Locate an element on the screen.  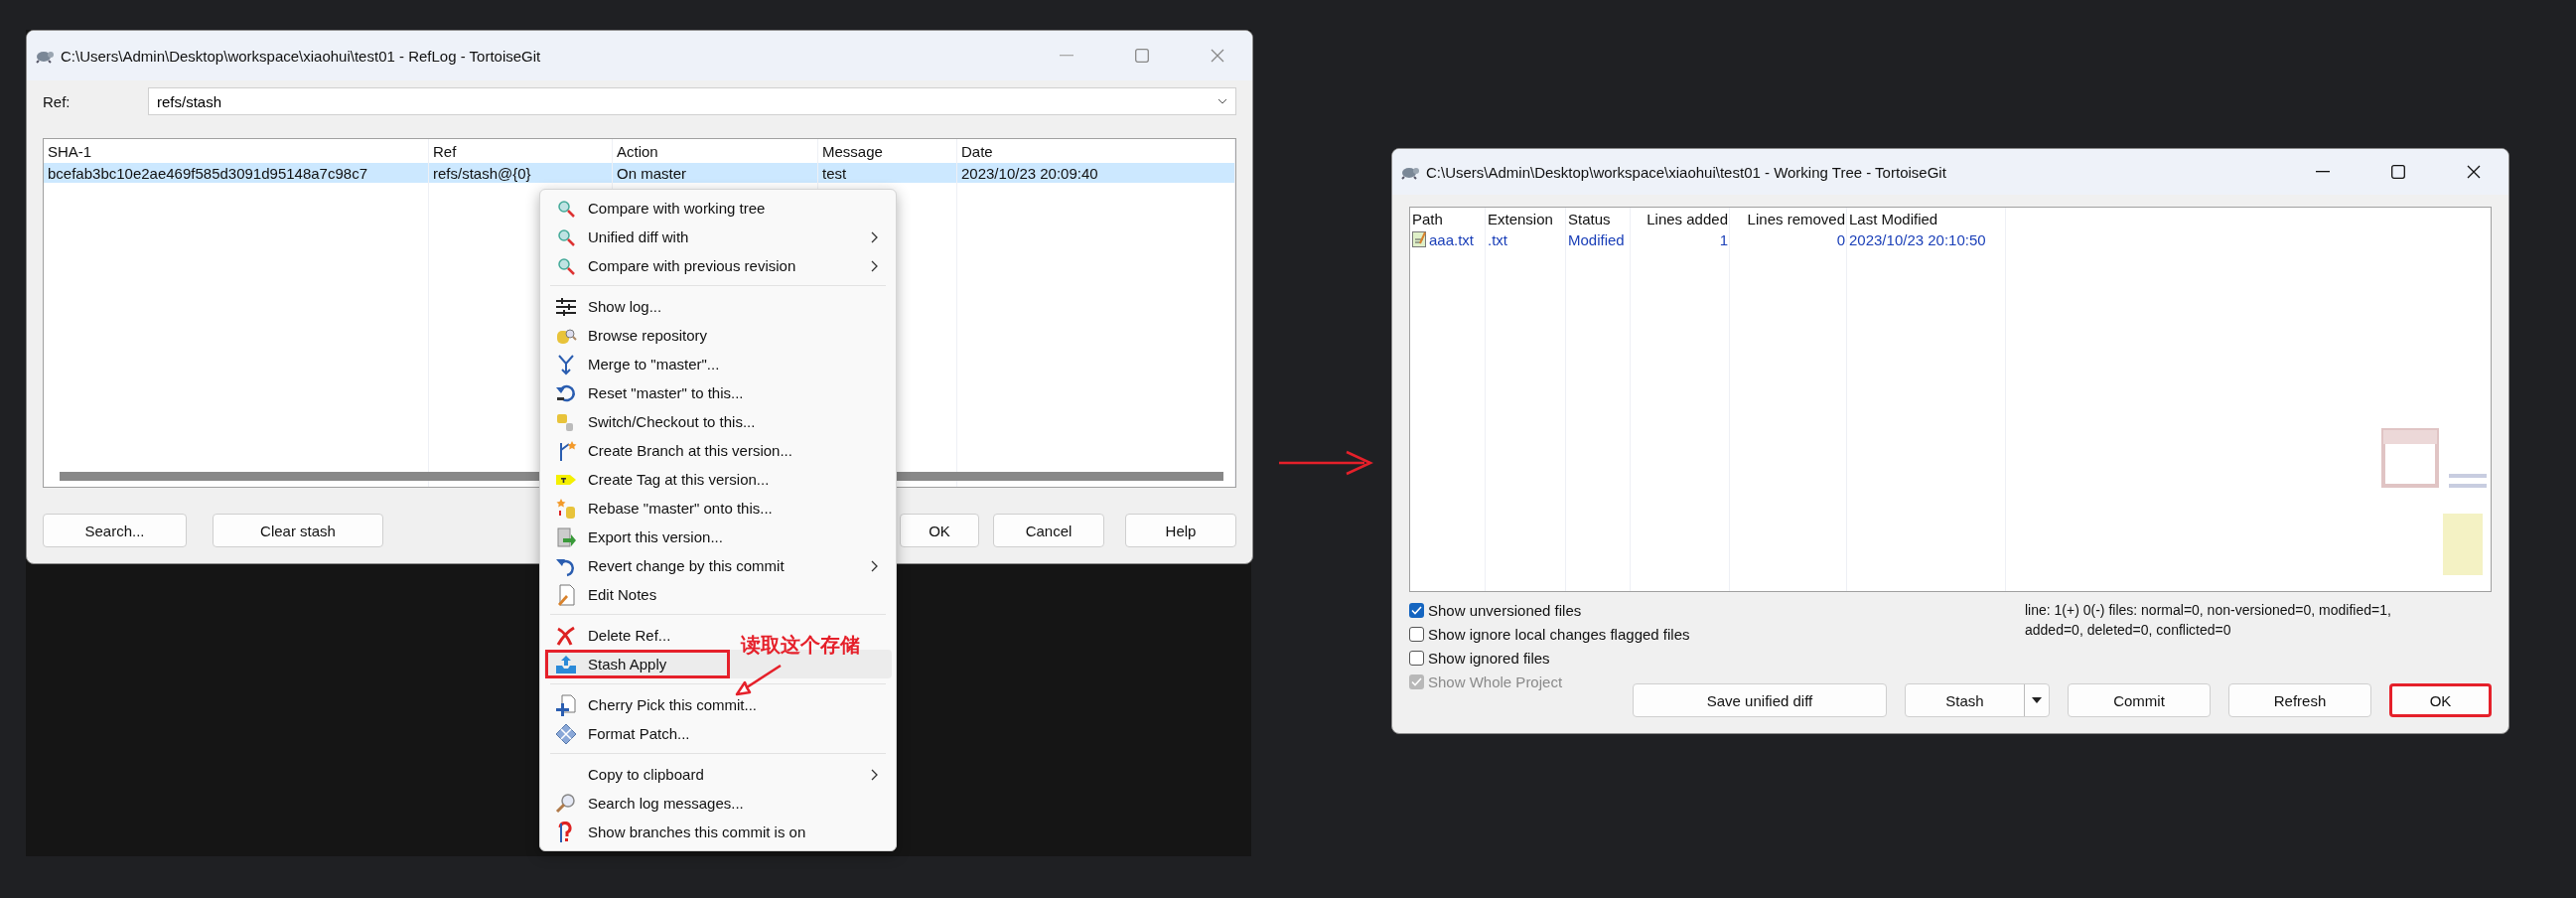
star-icon is located at coordinates (566, 509).